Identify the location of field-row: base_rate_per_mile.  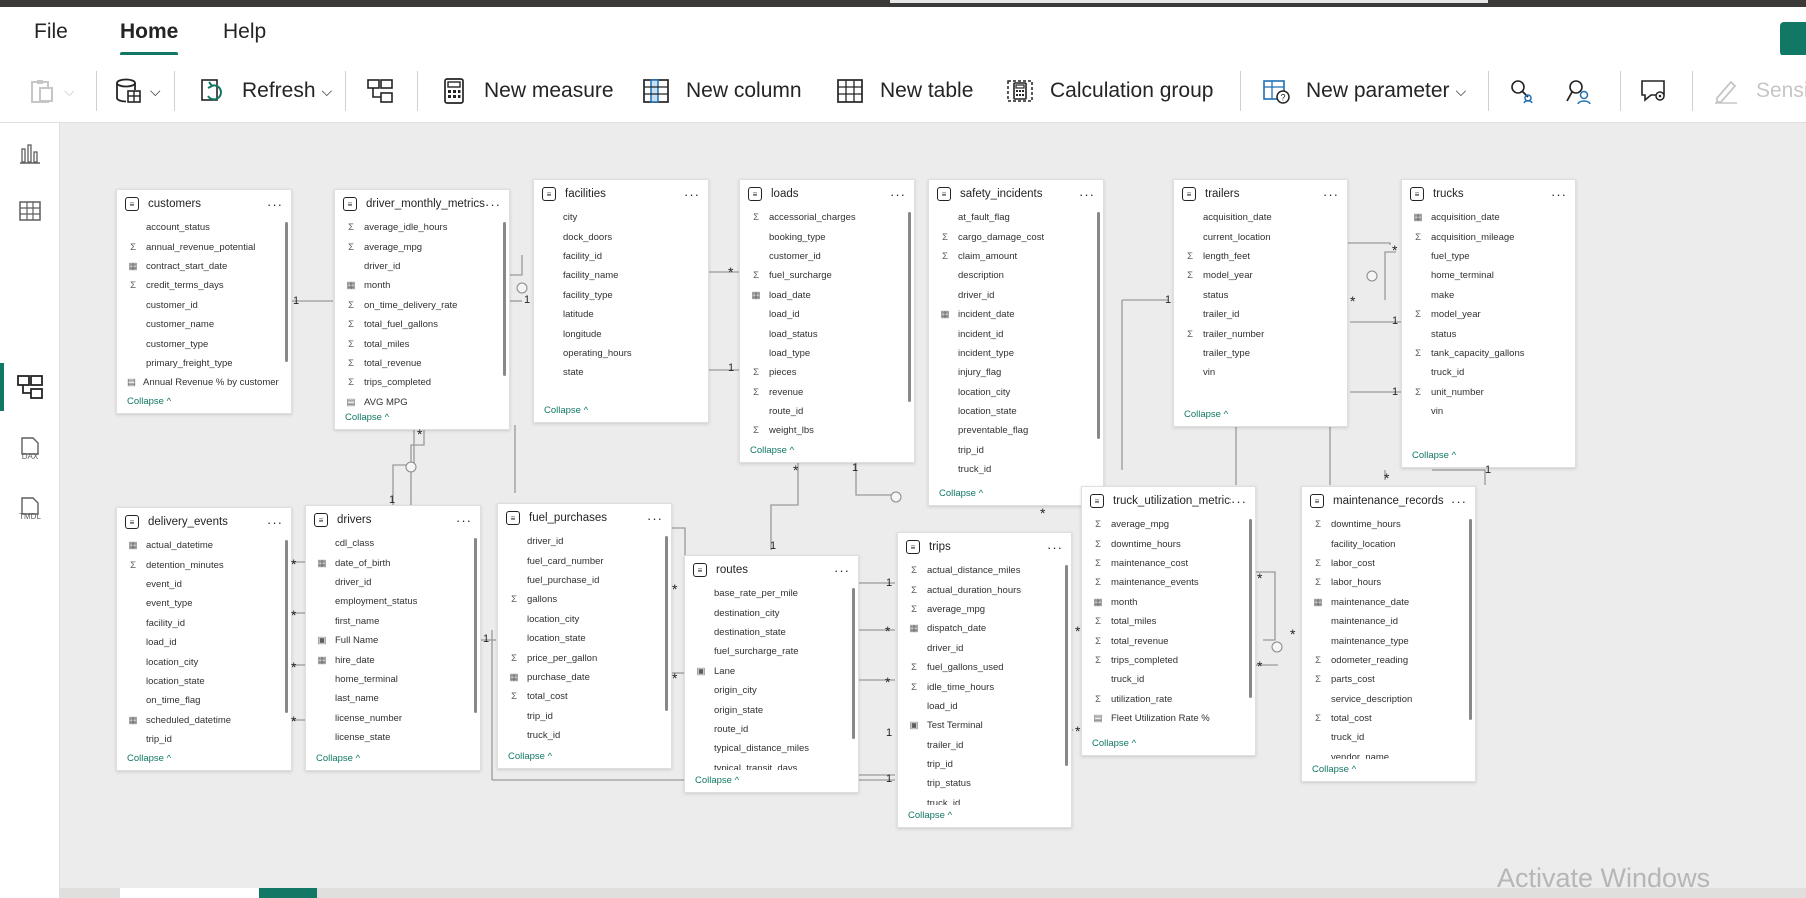
(771, 593).